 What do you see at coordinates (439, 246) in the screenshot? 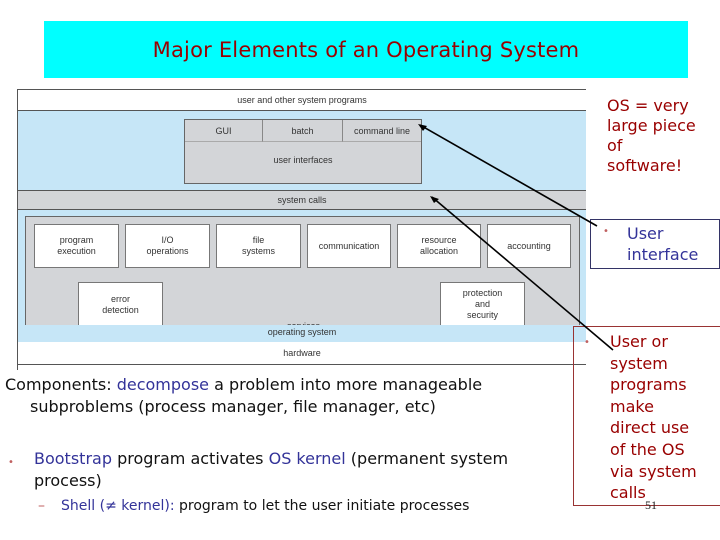
I see `service-resource-allocation: resource allocation` at bounding box center [439, 246].